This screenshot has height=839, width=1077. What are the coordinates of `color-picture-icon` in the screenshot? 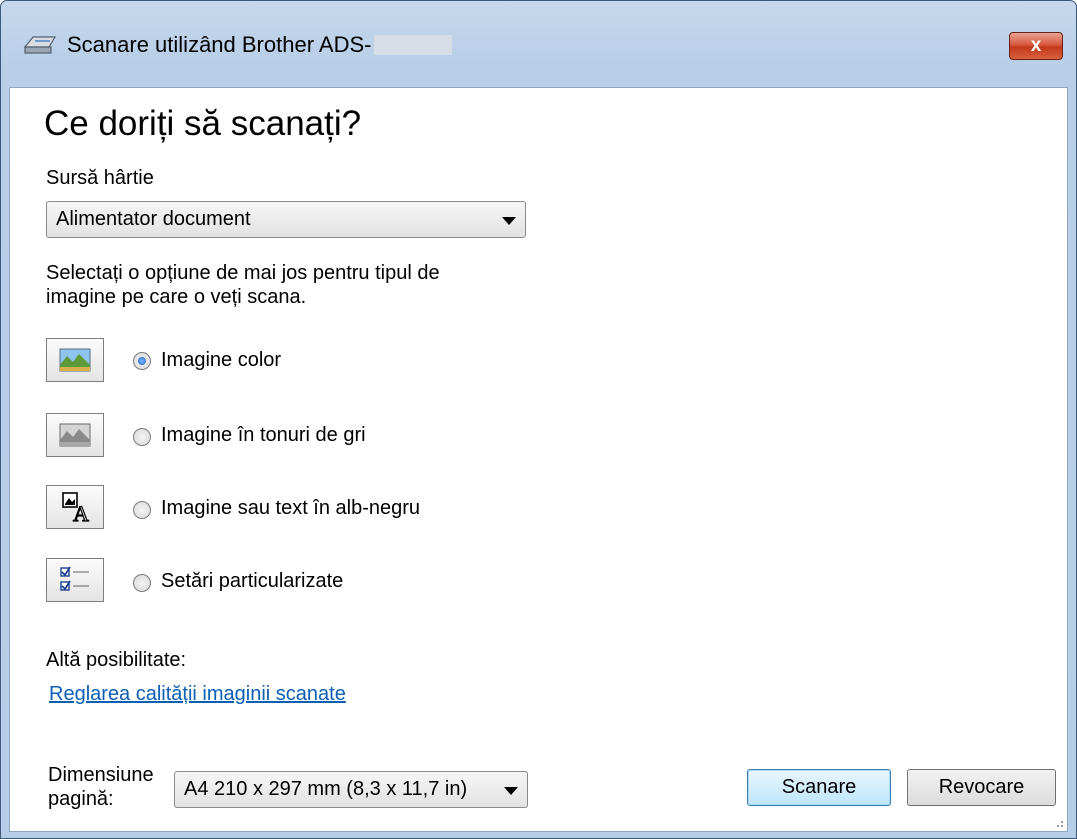 It's located at (75, 360).